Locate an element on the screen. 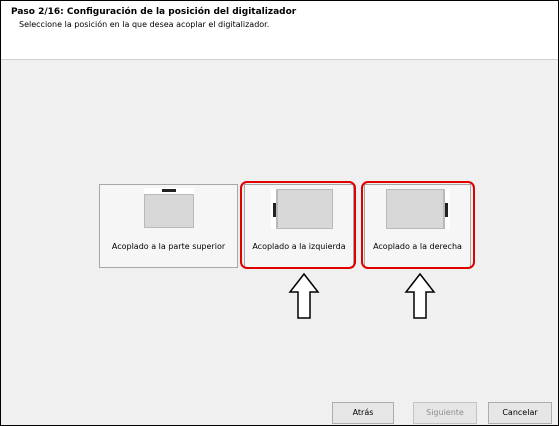  dock-top-area is located at coordinates (169, 191).